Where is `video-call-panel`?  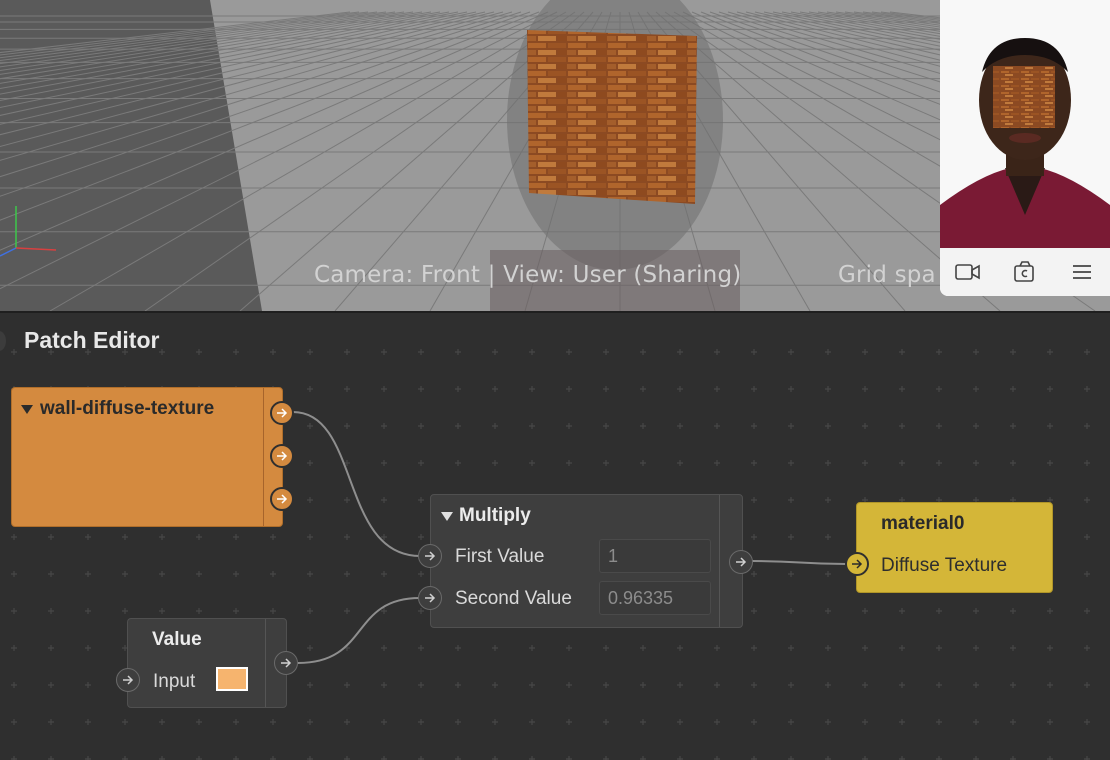
video-call-panel is located at coordinates (1025, 148).